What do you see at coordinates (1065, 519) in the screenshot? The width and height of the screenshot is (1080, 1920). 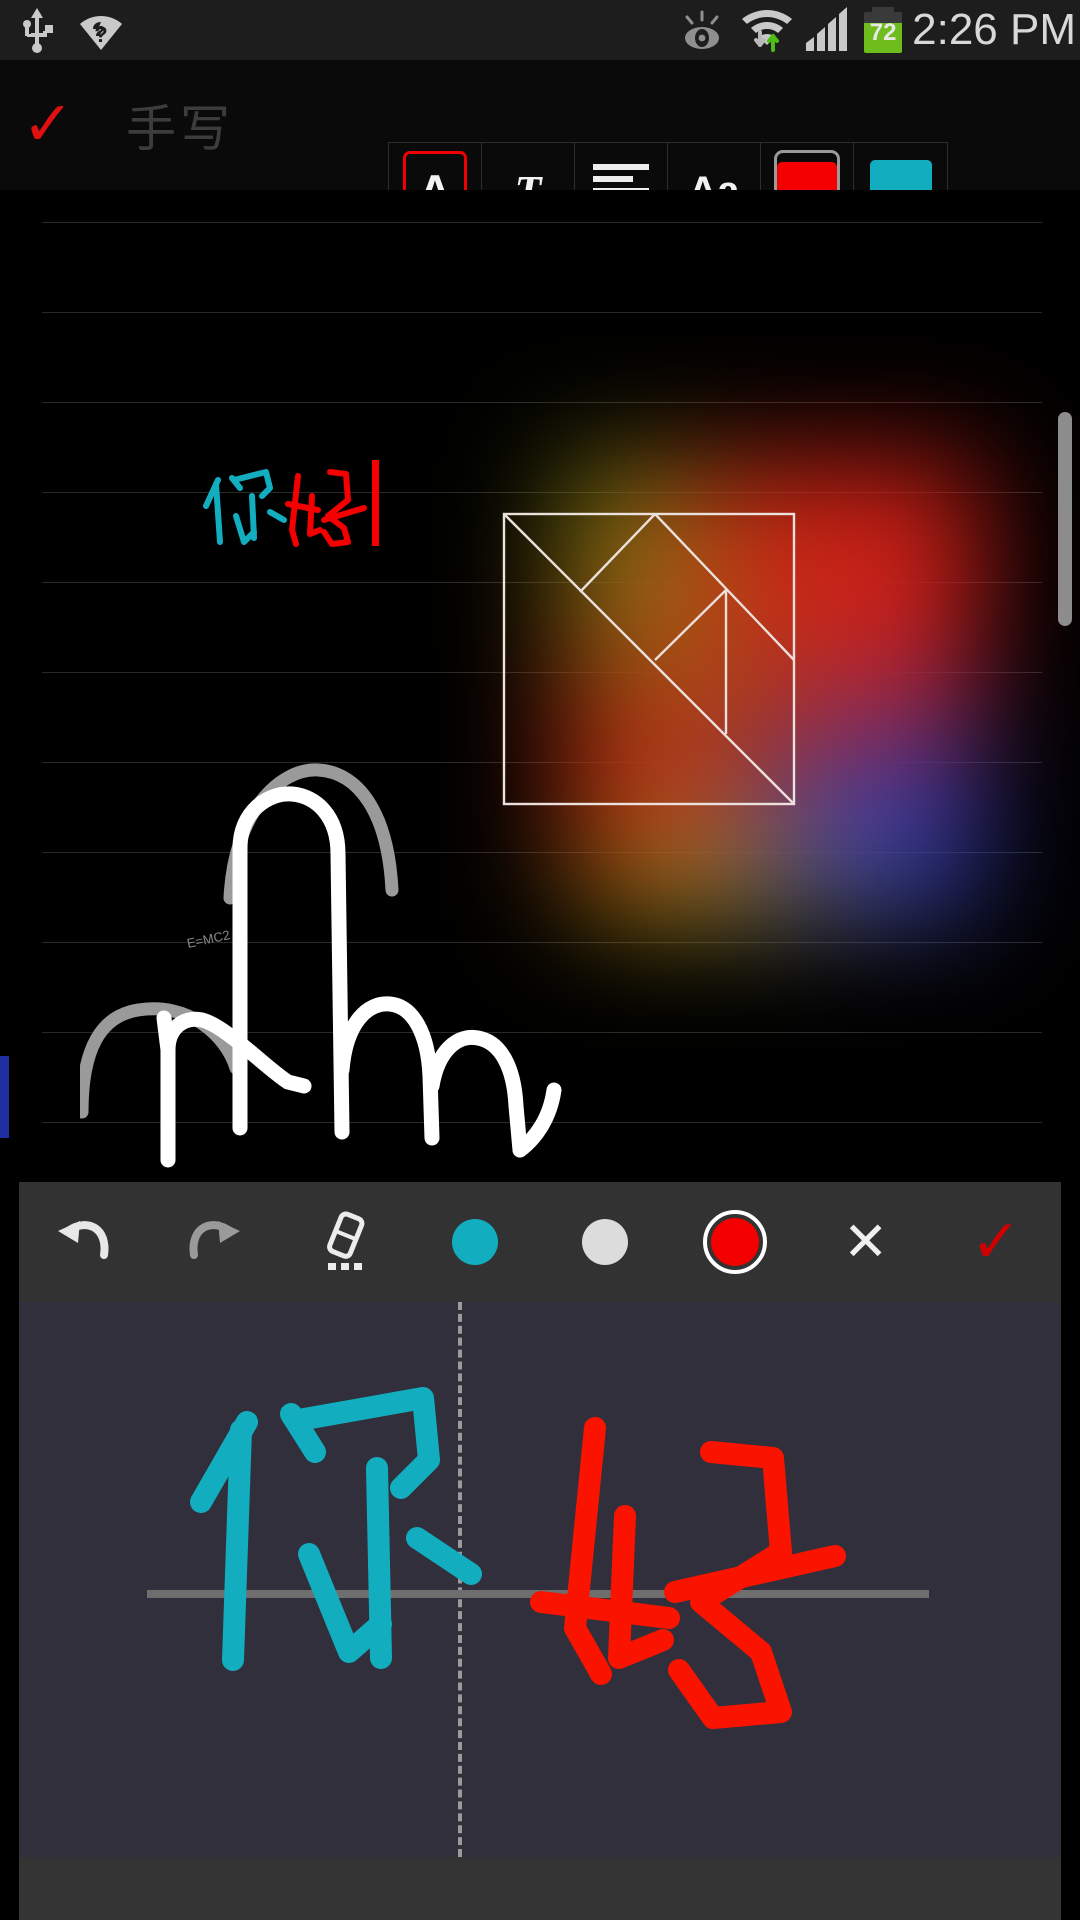 I see `vertical-scrollbar` at bounding box center [1065, 519].